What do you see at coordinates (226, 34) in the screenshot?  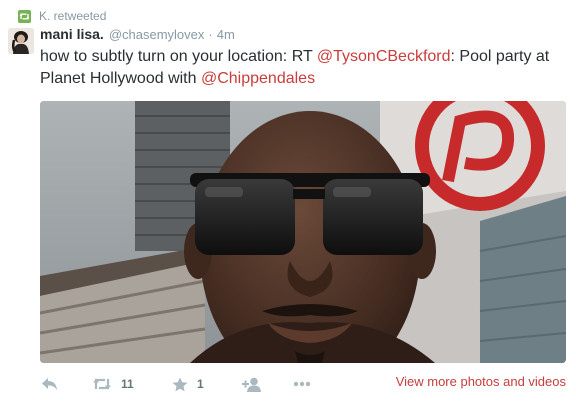 I see `timestamp: 4m` at bounding box center [226, 34].